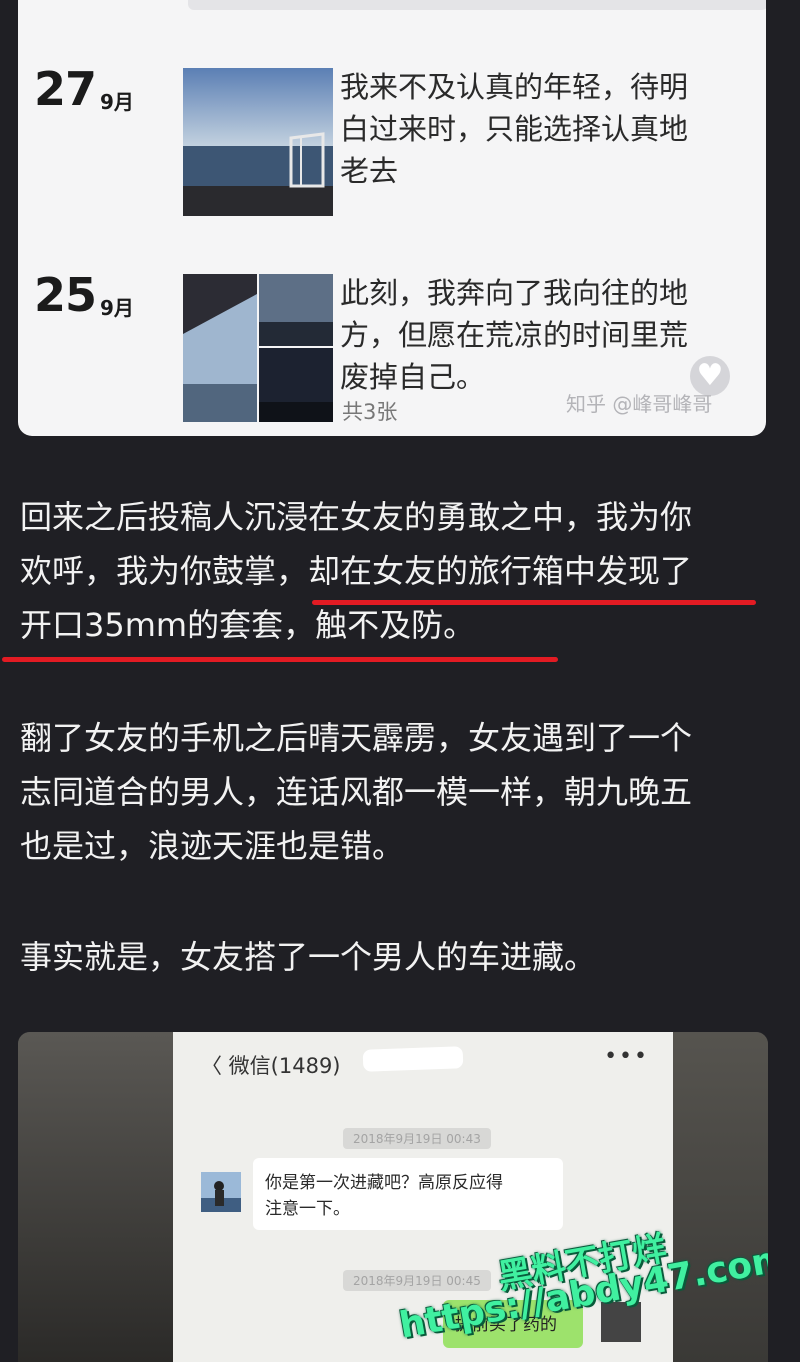  What do you see at coordinates (408, 1194) in the screenshot?
I see `incoming-message: 你是第一次进藏吧？高原反应得 注意一下。` at bounding box center [408, 1194].